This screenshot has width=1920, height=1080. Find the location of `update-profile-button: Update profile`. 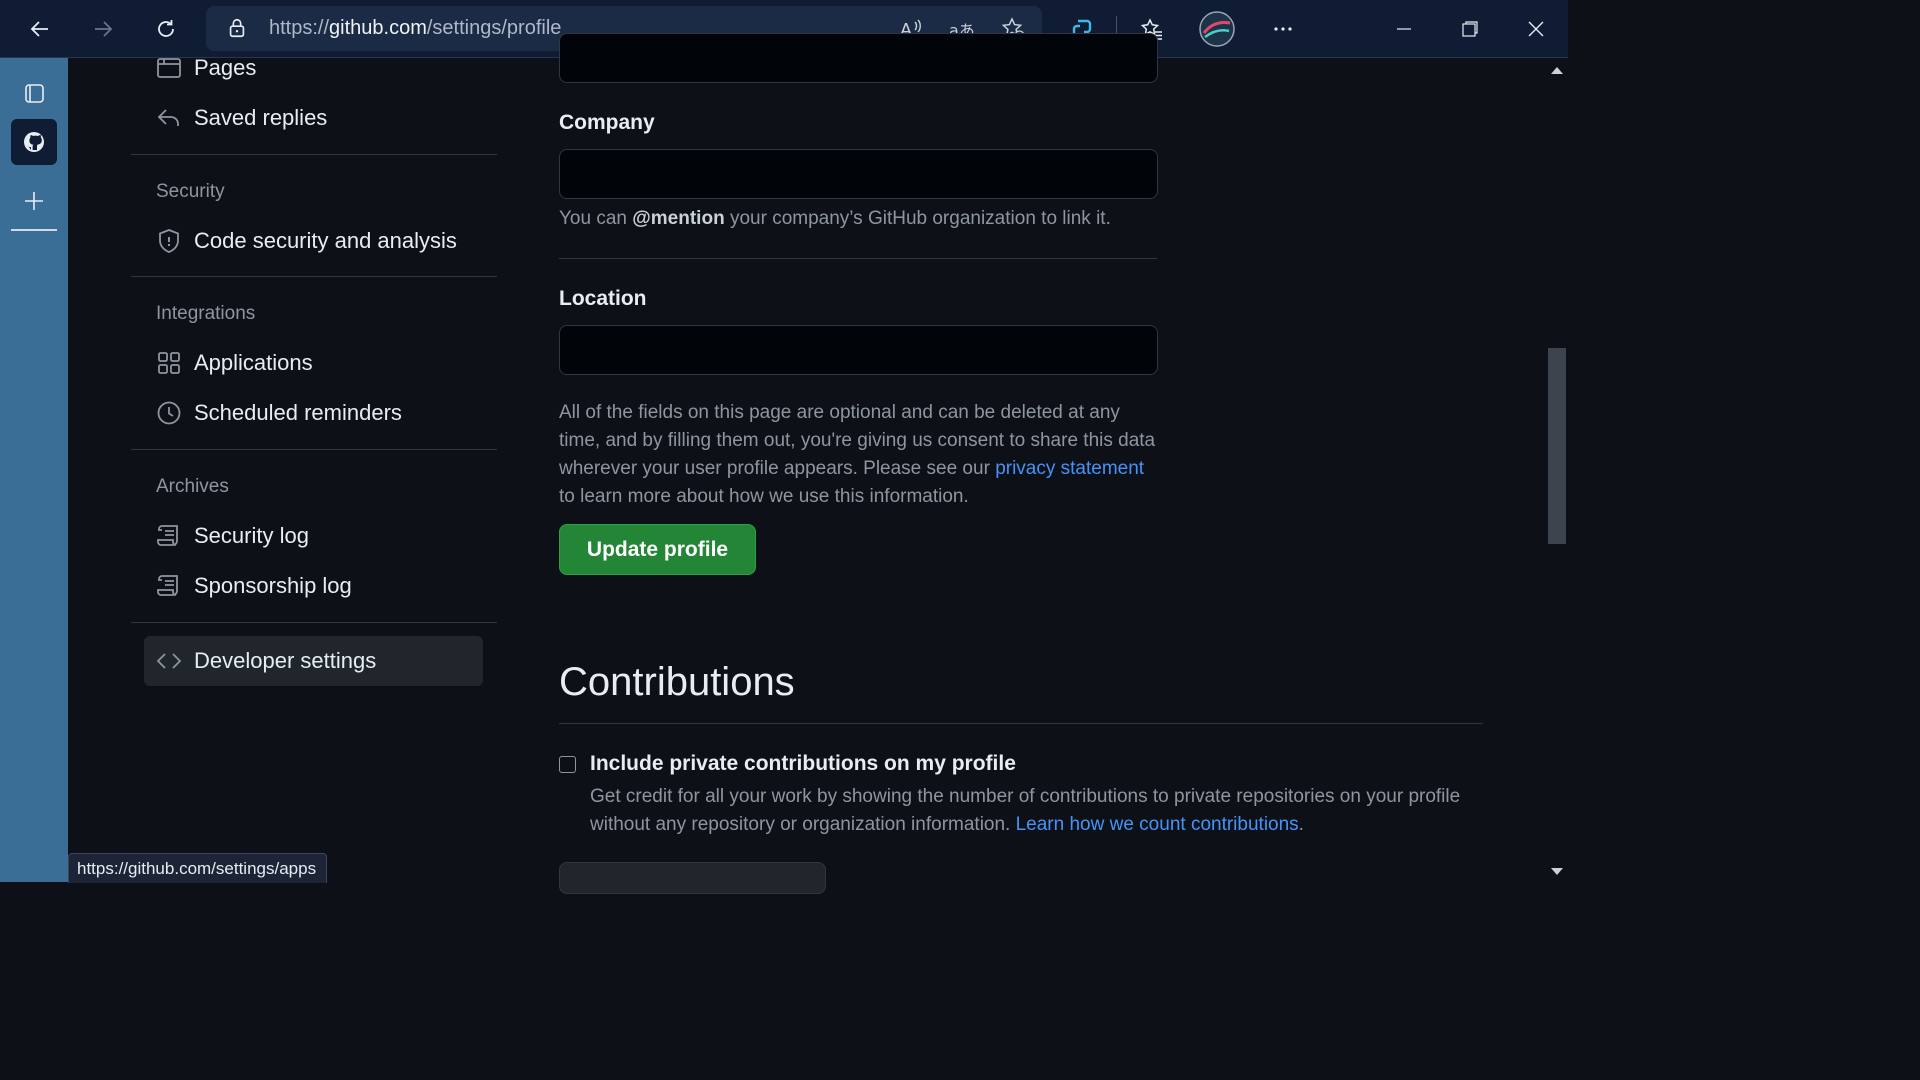

update-profile-button: Update profile is located at coordinates (657, 549).